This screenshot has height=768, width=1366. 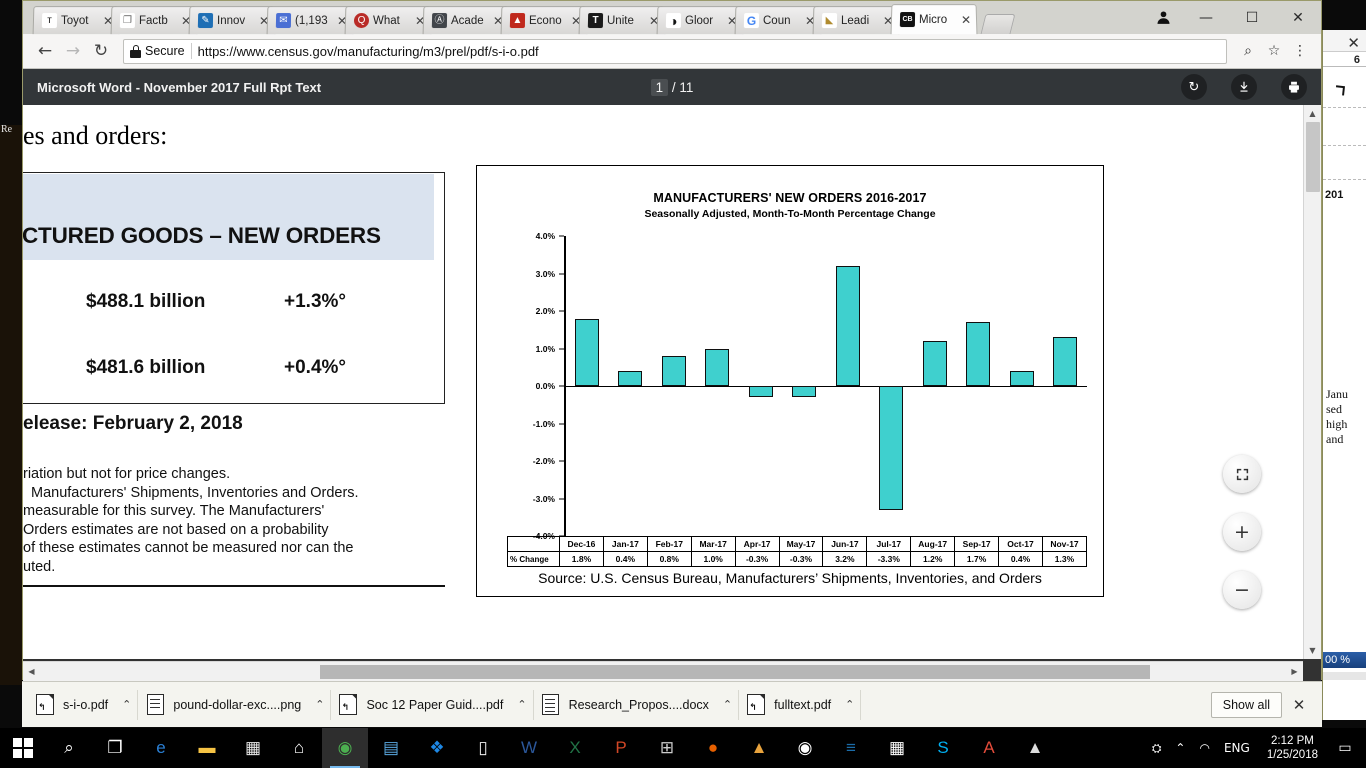 What do you see at coordinates (800, 704) in the screenshot?
I see `download-item-4: ↰ fulltext.pdf ⌃` at bounding box center [800, 704].